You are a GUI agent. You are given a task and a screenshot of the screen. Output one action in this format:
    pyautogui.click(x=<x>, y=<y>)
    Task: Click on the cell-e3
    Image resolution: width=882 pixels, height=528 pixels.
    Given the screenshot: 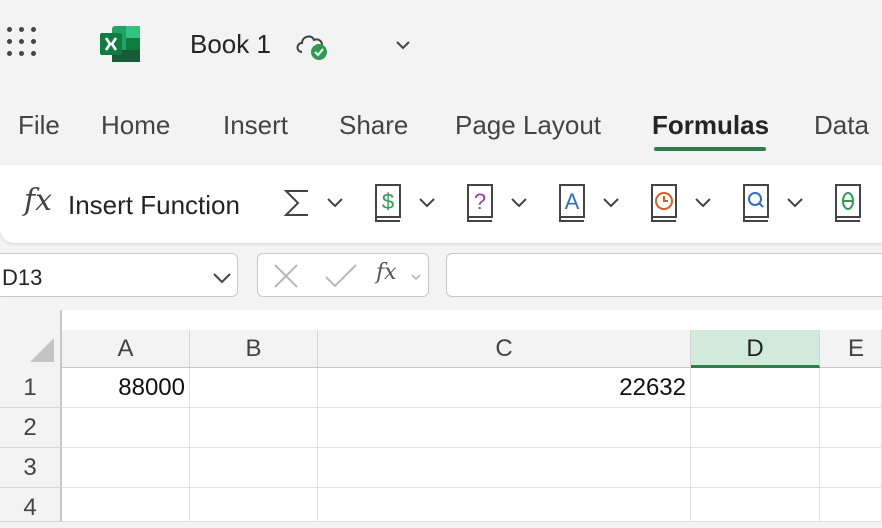 What is the action you would take?
    pyautogui.click(x=851, y=468)
    